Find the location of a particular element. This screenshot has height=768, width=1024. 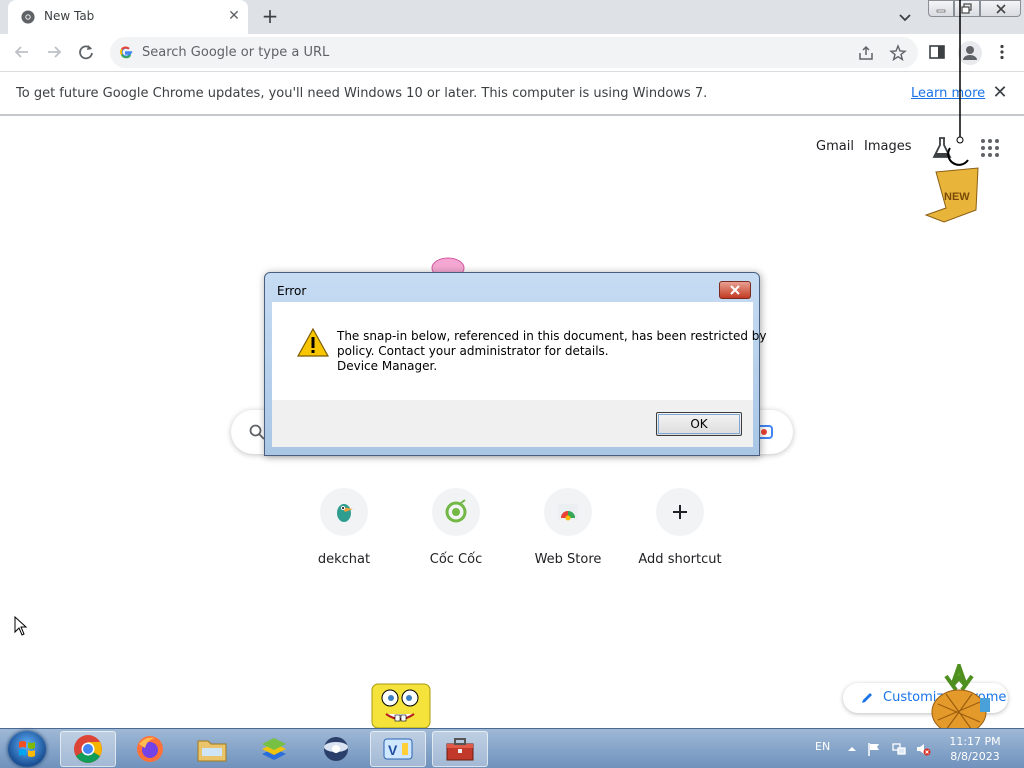

dialog-title: Error is located at coordinates (292, 291).